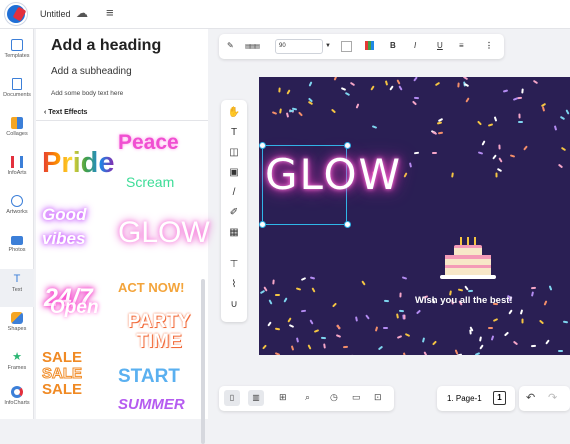 The height and width of the screenshot is (444, 570). Describe the element at coordinates (77, 227) in the screenshot. I see `effect-good-vibes: Good vibes` at that location.